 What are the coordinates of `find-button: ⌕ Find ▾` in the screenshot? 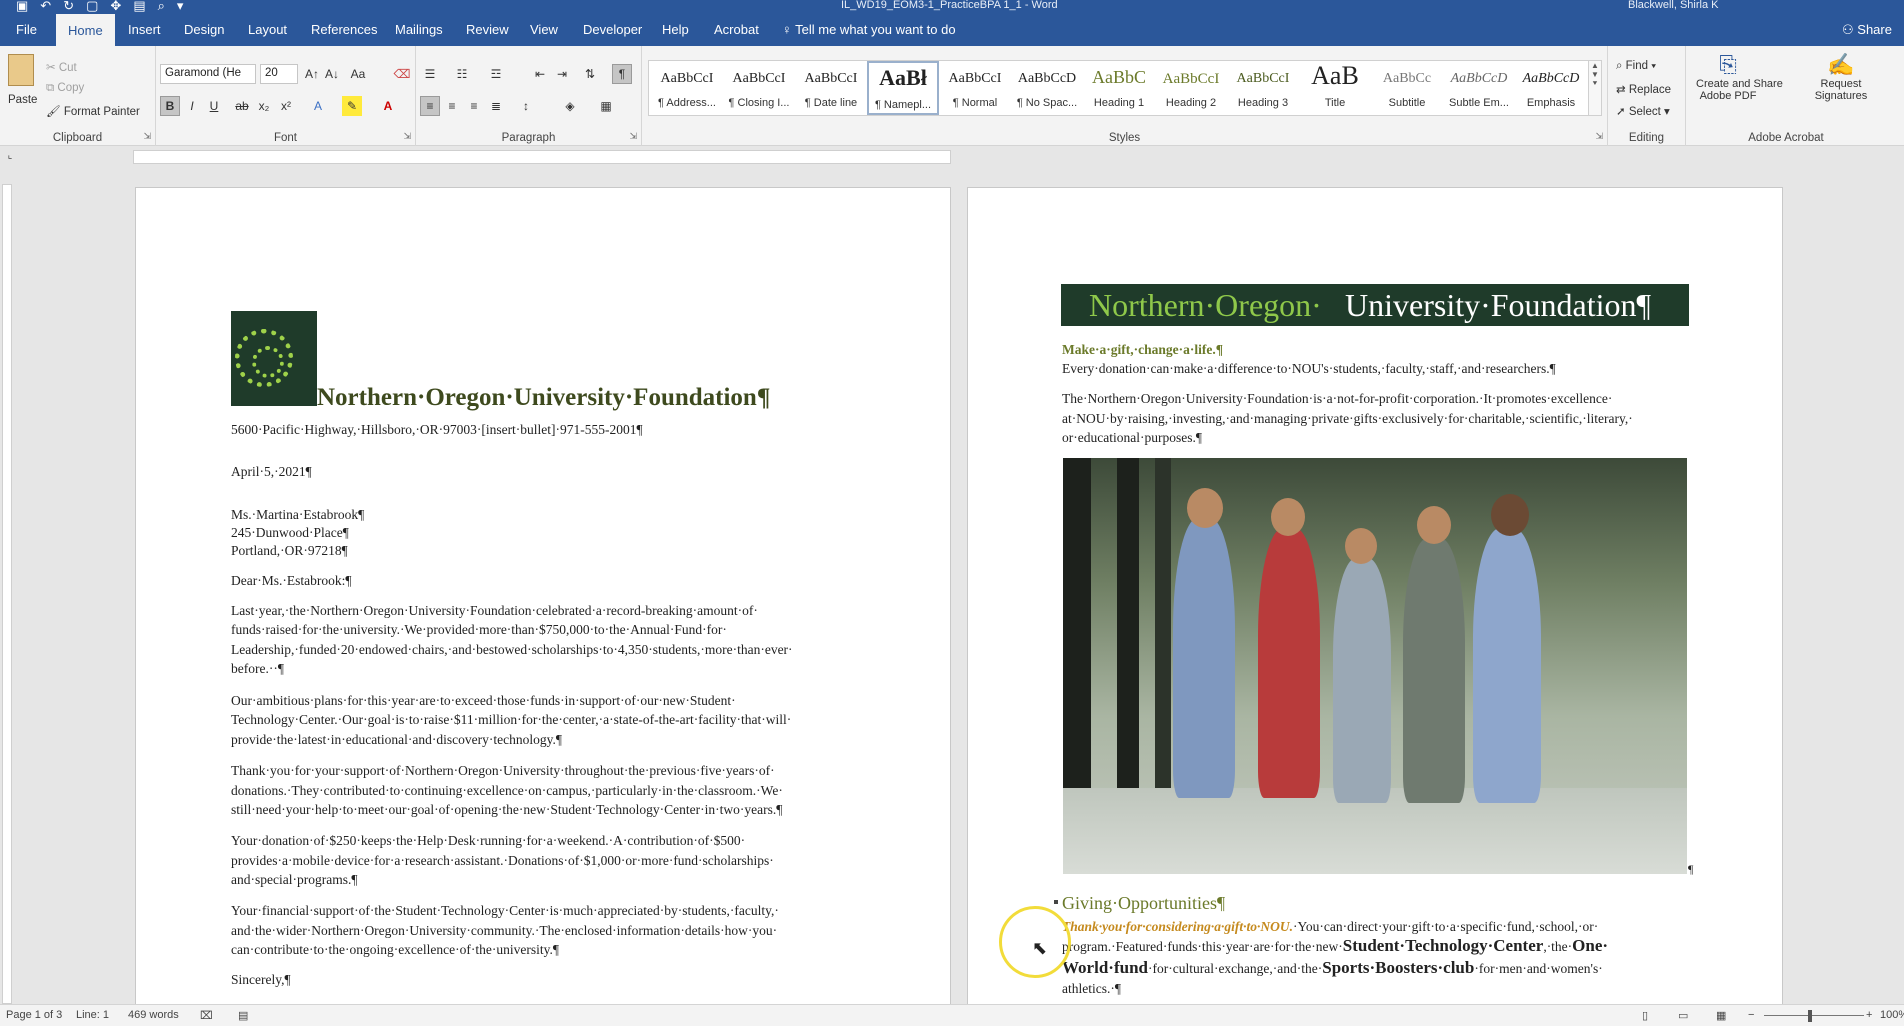 It's located at (1636, 66).